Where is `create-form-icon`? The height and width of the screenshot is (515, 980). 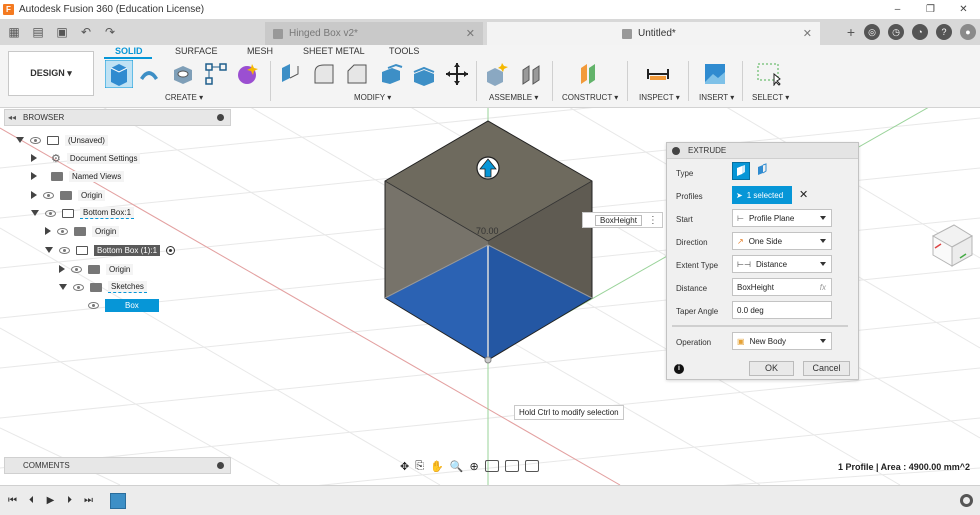 create-form-icon is located at coordinates (248, 74).